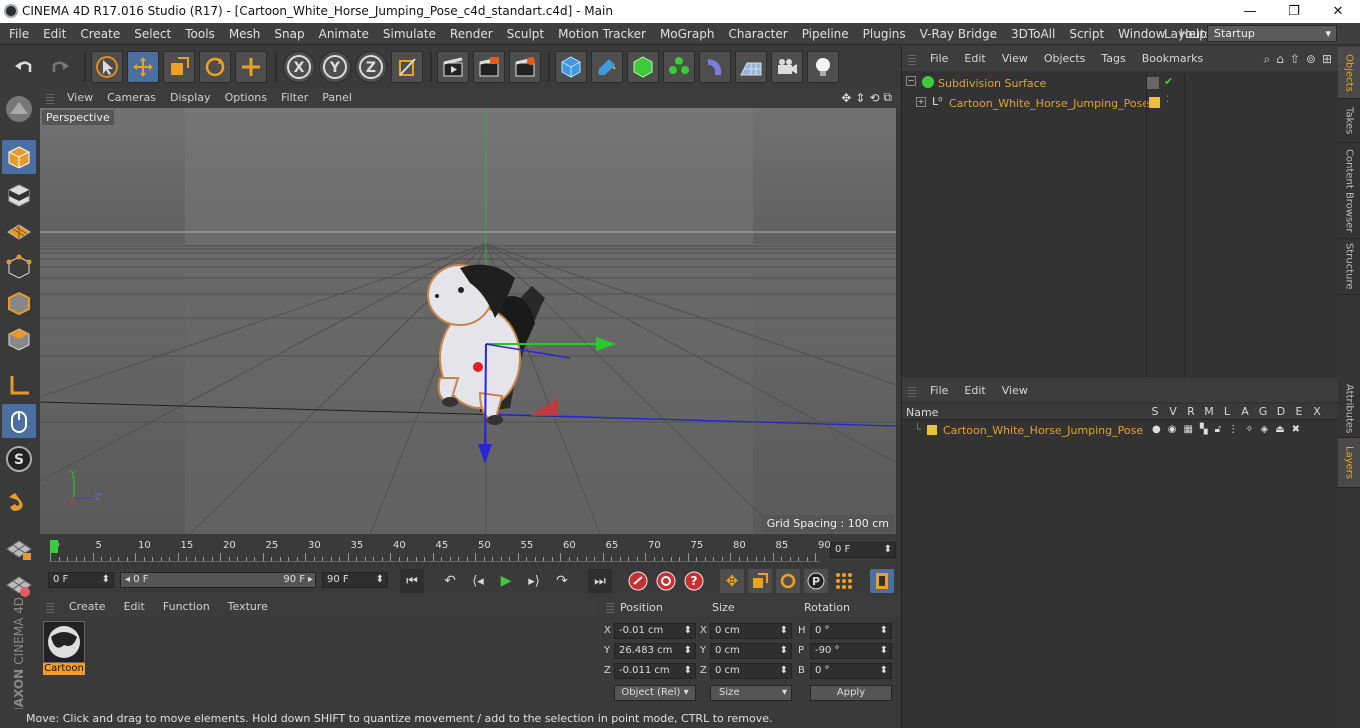  Describe the element at coordinates (19, 549) in the screenshot. I see `locked-workplane-button` at that location.